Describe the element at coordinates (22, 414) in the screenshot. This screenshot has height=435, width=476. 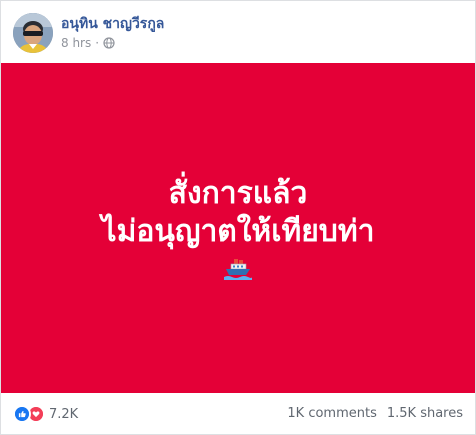
I see `like-icon` at that location.